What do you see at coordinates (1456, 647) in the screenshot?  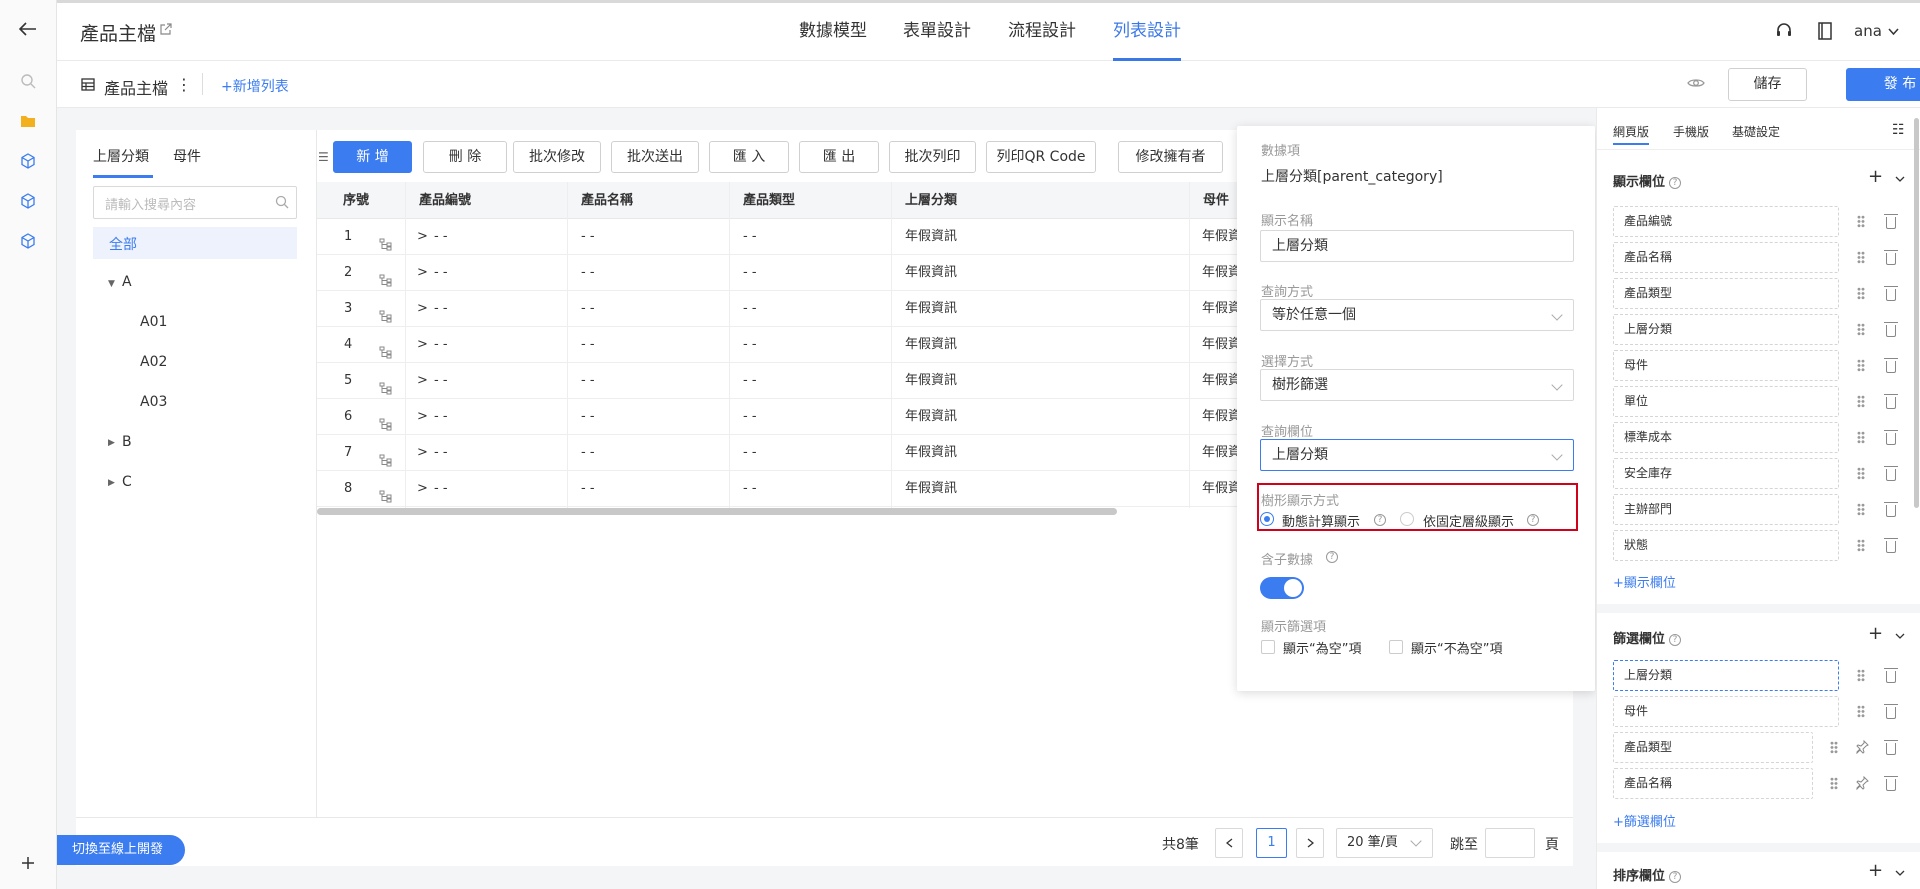 I see `checkbox-not-empty-label: 顯示“不為空”項` at bounding box center [1456, 647].